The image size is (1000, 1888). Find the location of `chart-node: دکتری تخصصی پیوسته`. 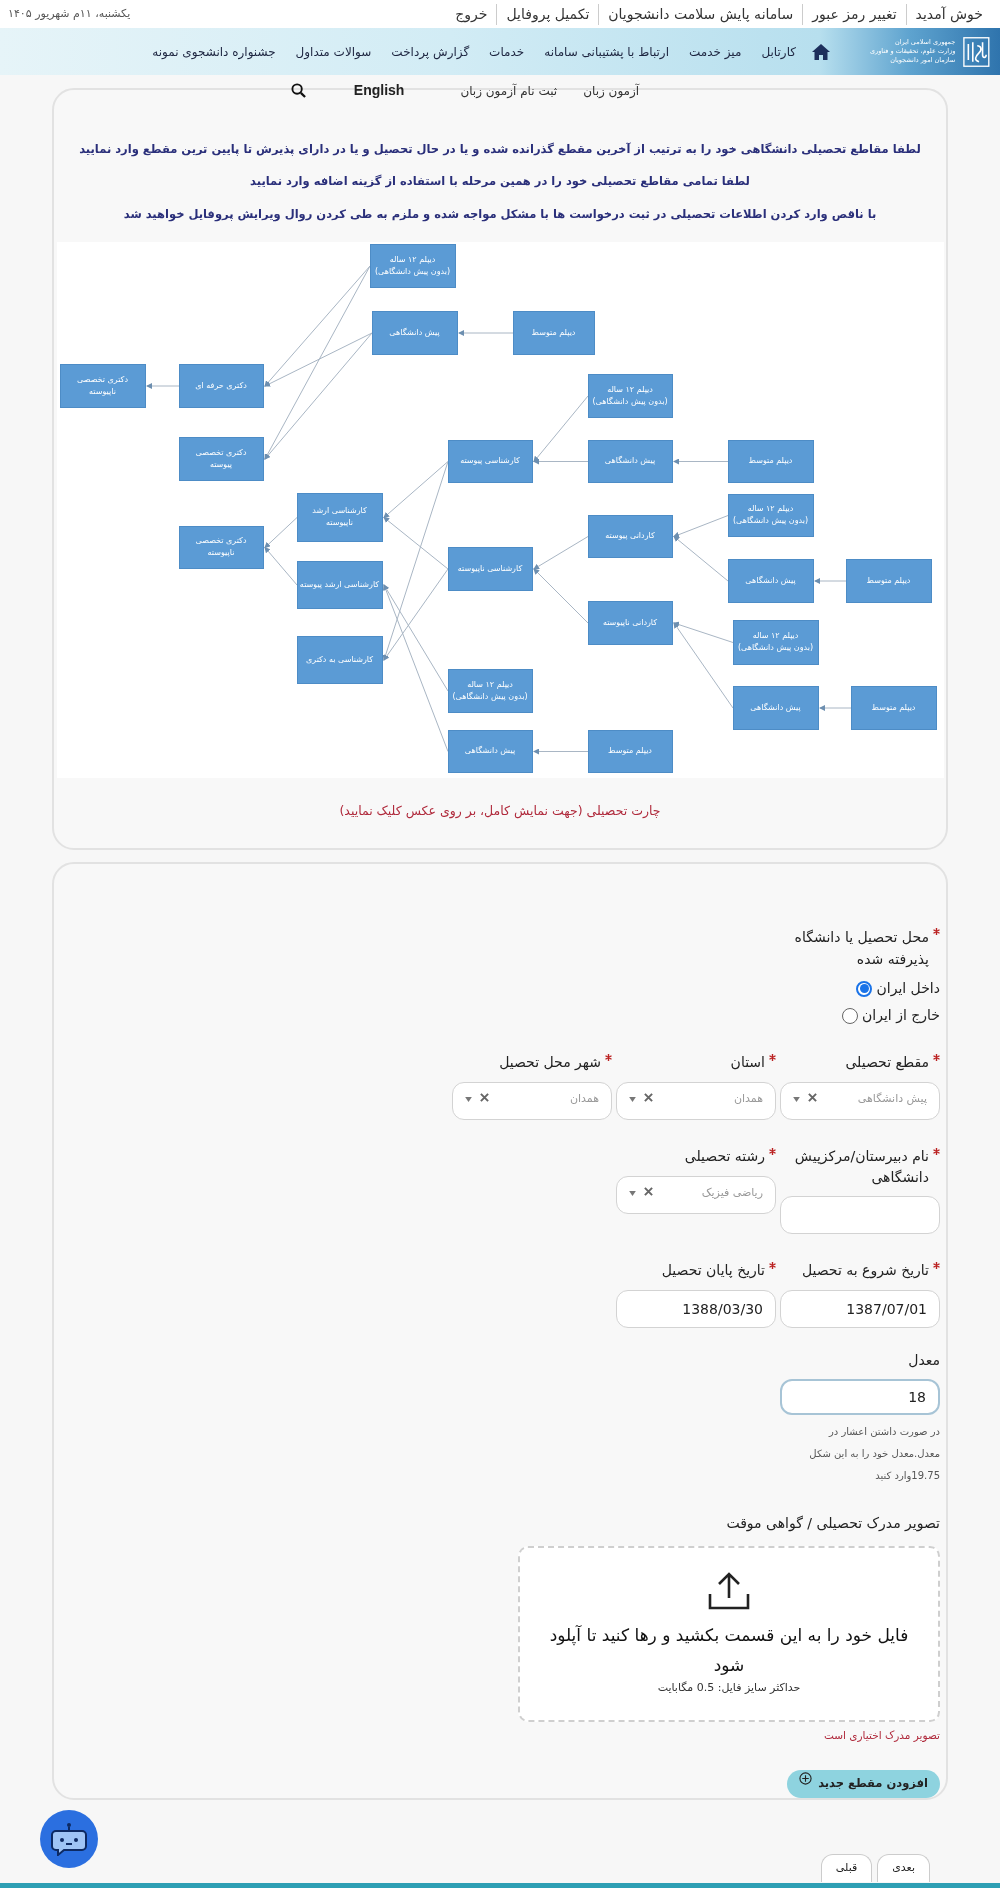

chart-node: دکتری تخصصی پیوسته is located at coordinates (221, 458).